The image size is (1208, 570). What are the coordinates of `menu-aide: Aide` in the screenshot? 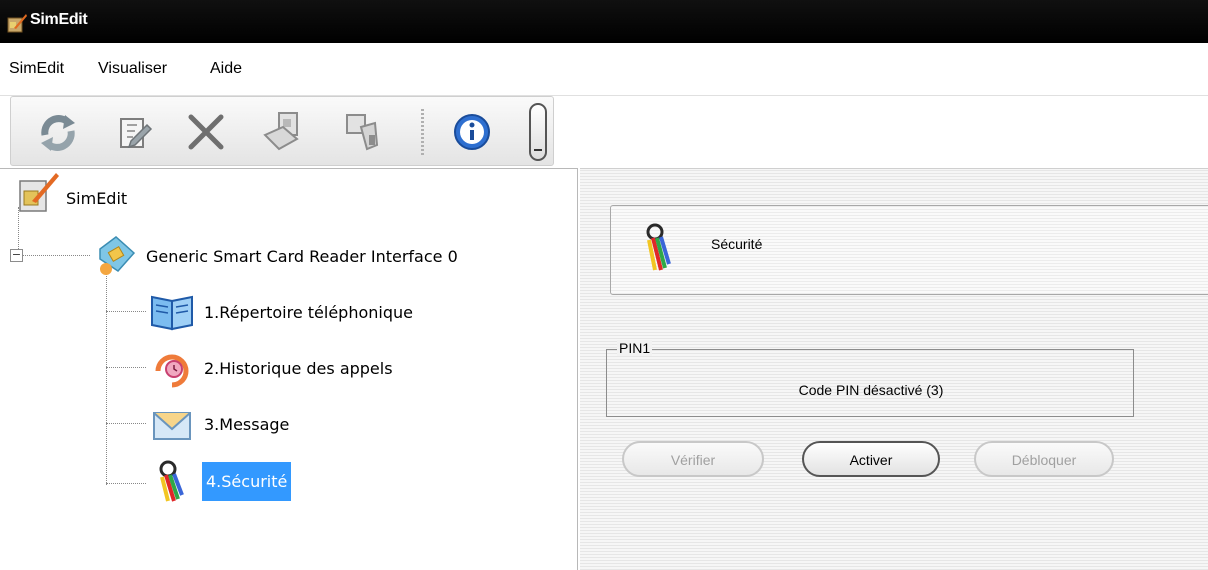 It's located at (226, 69).